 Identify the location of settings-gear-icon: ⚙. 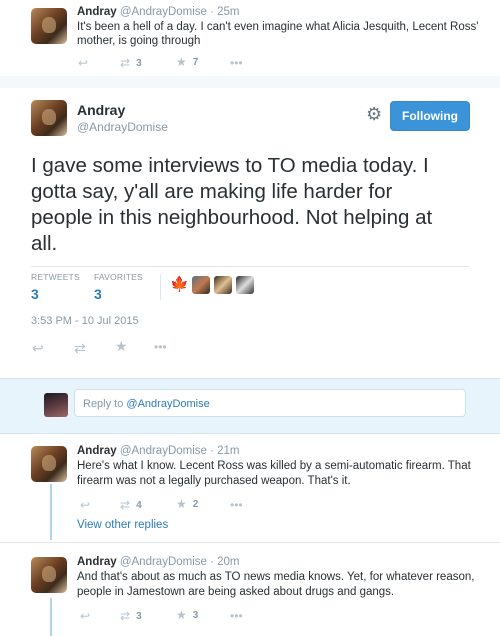
(374, 114).